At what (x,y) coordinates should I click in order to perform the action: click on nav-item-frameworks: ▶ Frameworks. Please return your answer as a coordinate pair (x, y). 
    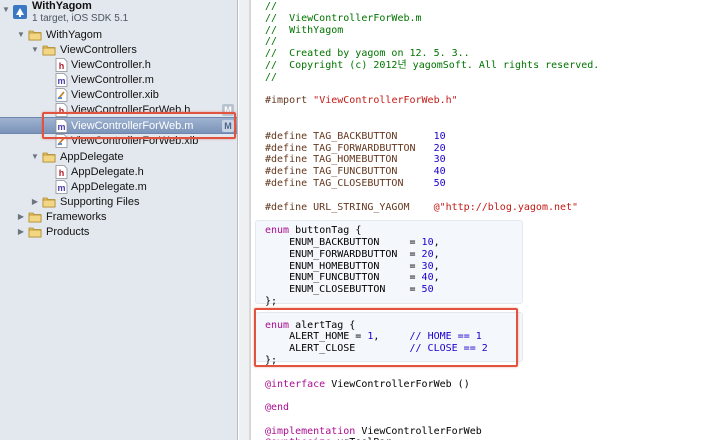
    Looking at the image, I should click on (118, 217).